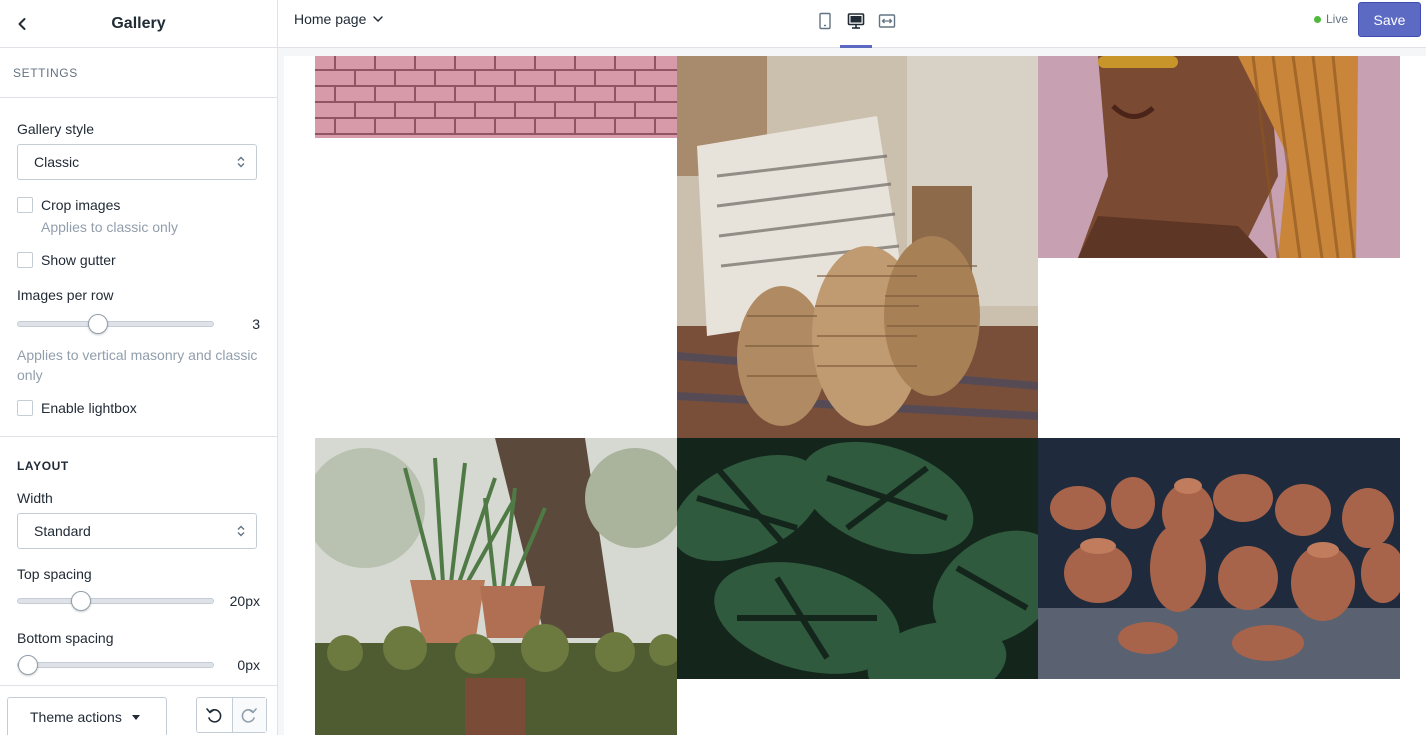 The image size is (1426, 735). I want to click on crop-images-checkbox: Crop images, so click(138, 205).